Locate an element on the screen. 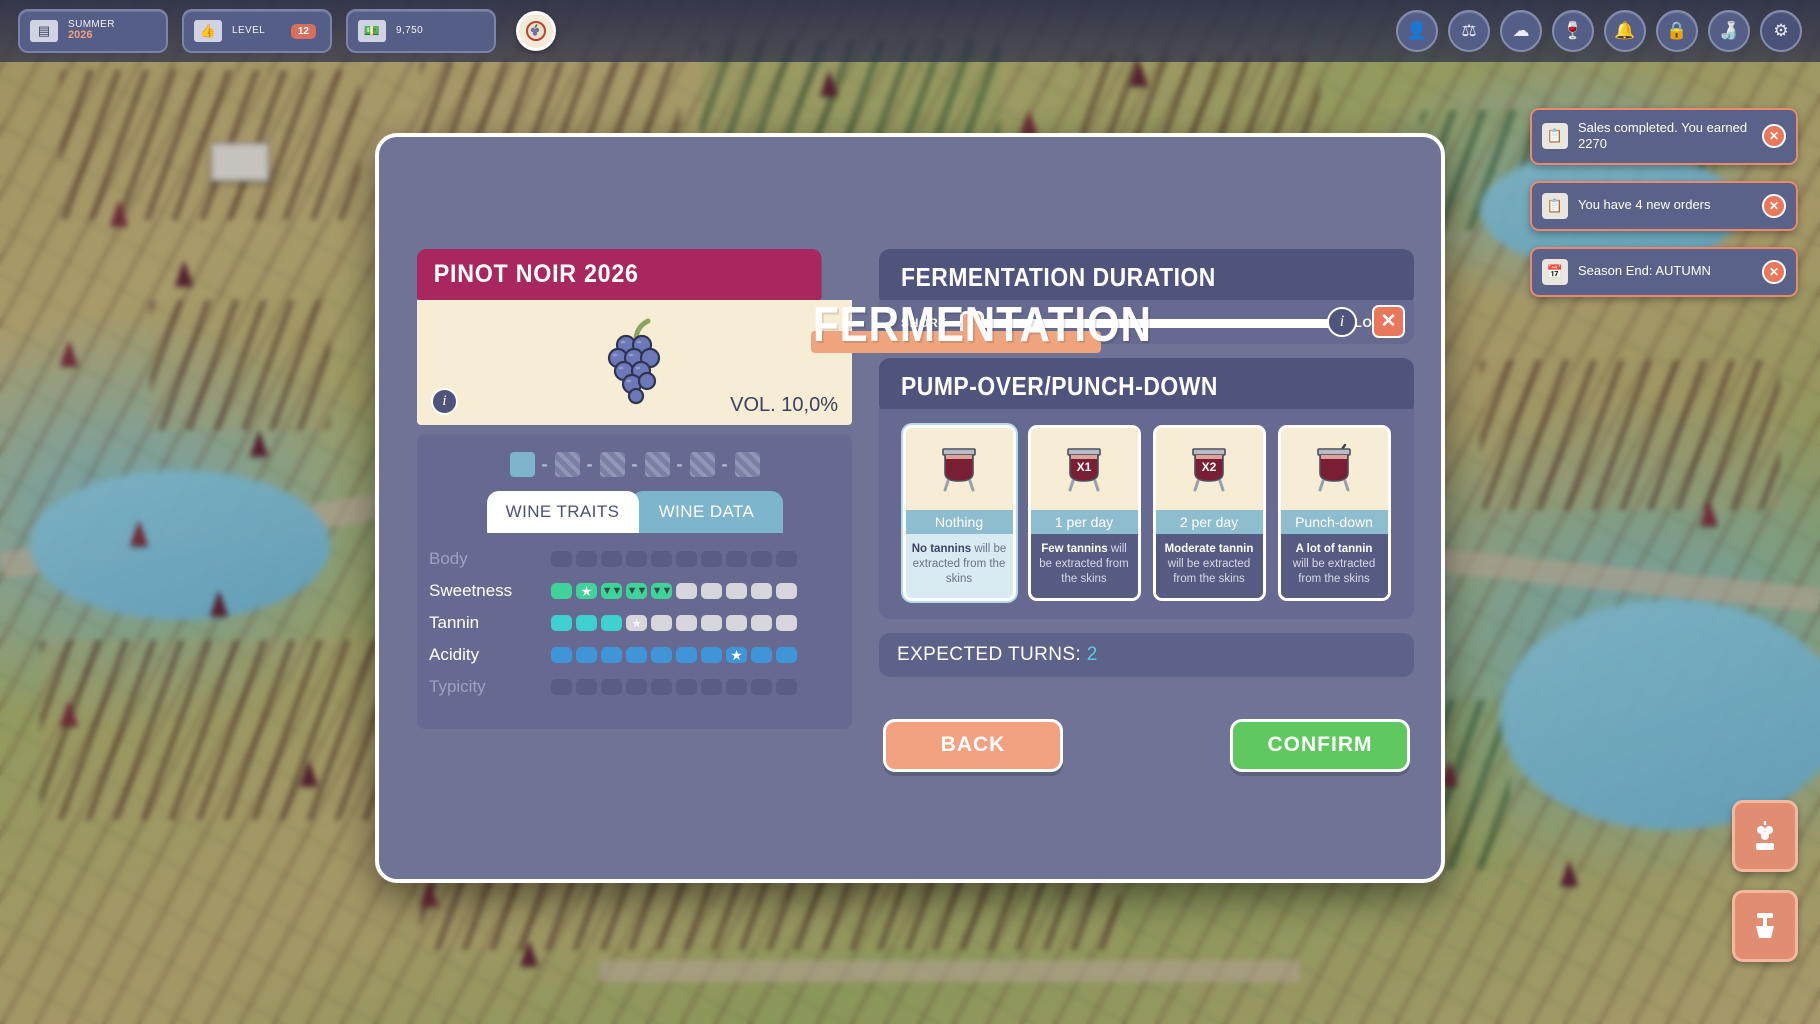 This screenshot has height=1024, width=1820. pump-section-heading: PUMP-OVER/PUNCH-DOWN is located at coordinates (1146, 386).